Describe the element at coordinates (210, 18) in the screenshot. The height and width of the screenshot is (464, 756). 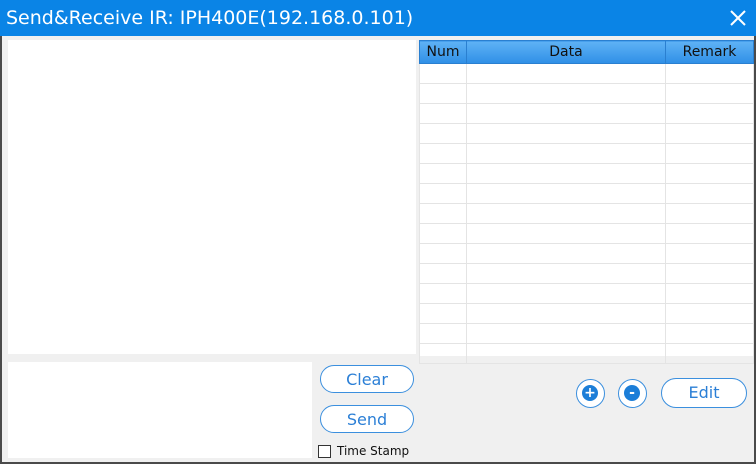
I see `window-title: Send&Receive IR: IPH400E(192.168.0.101)` at that location.